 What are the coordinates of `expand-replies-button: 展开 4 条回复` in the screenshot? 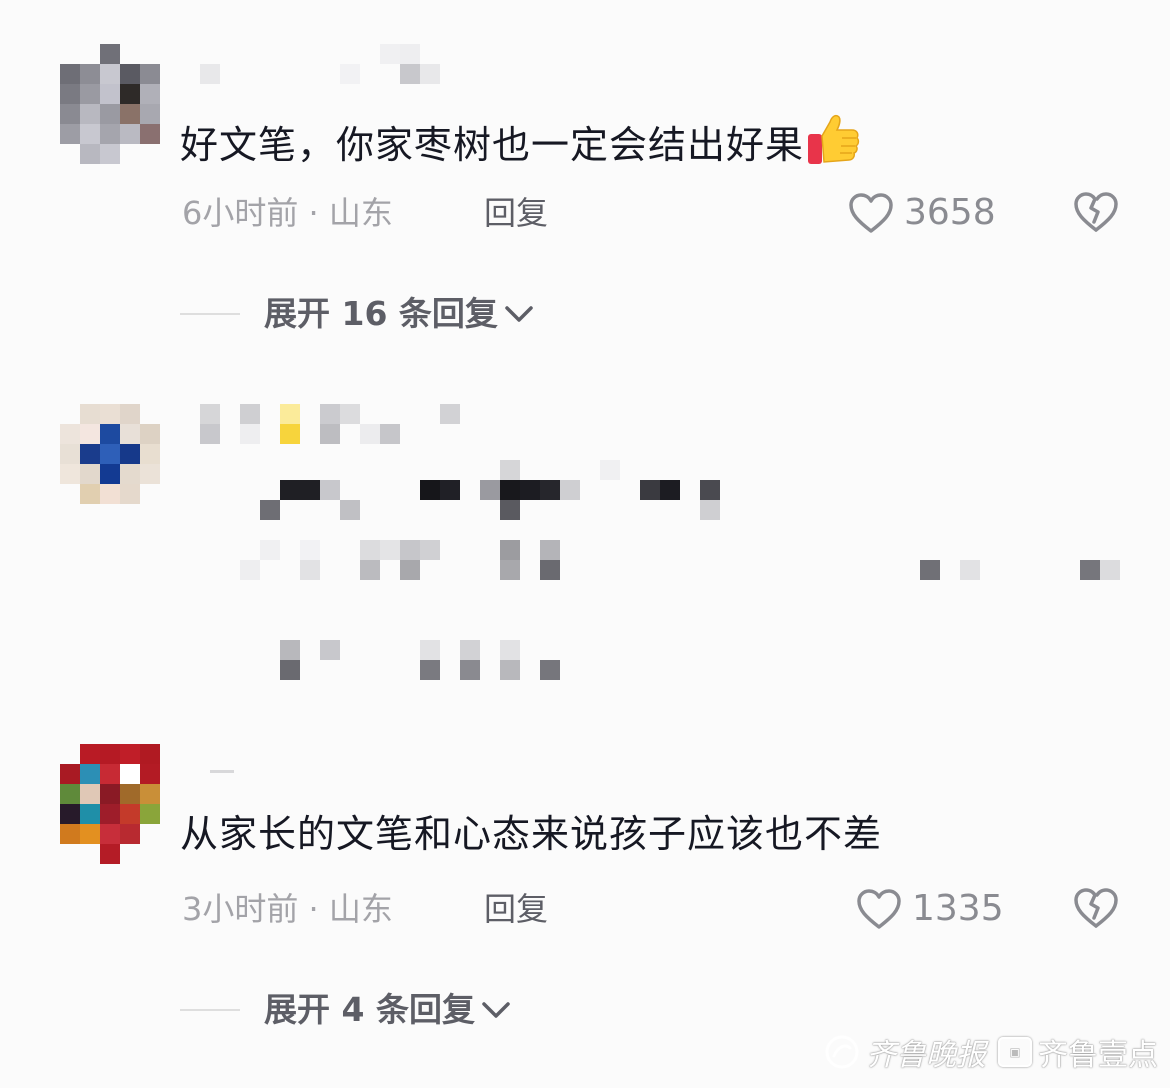 It's located at (346, 1010).